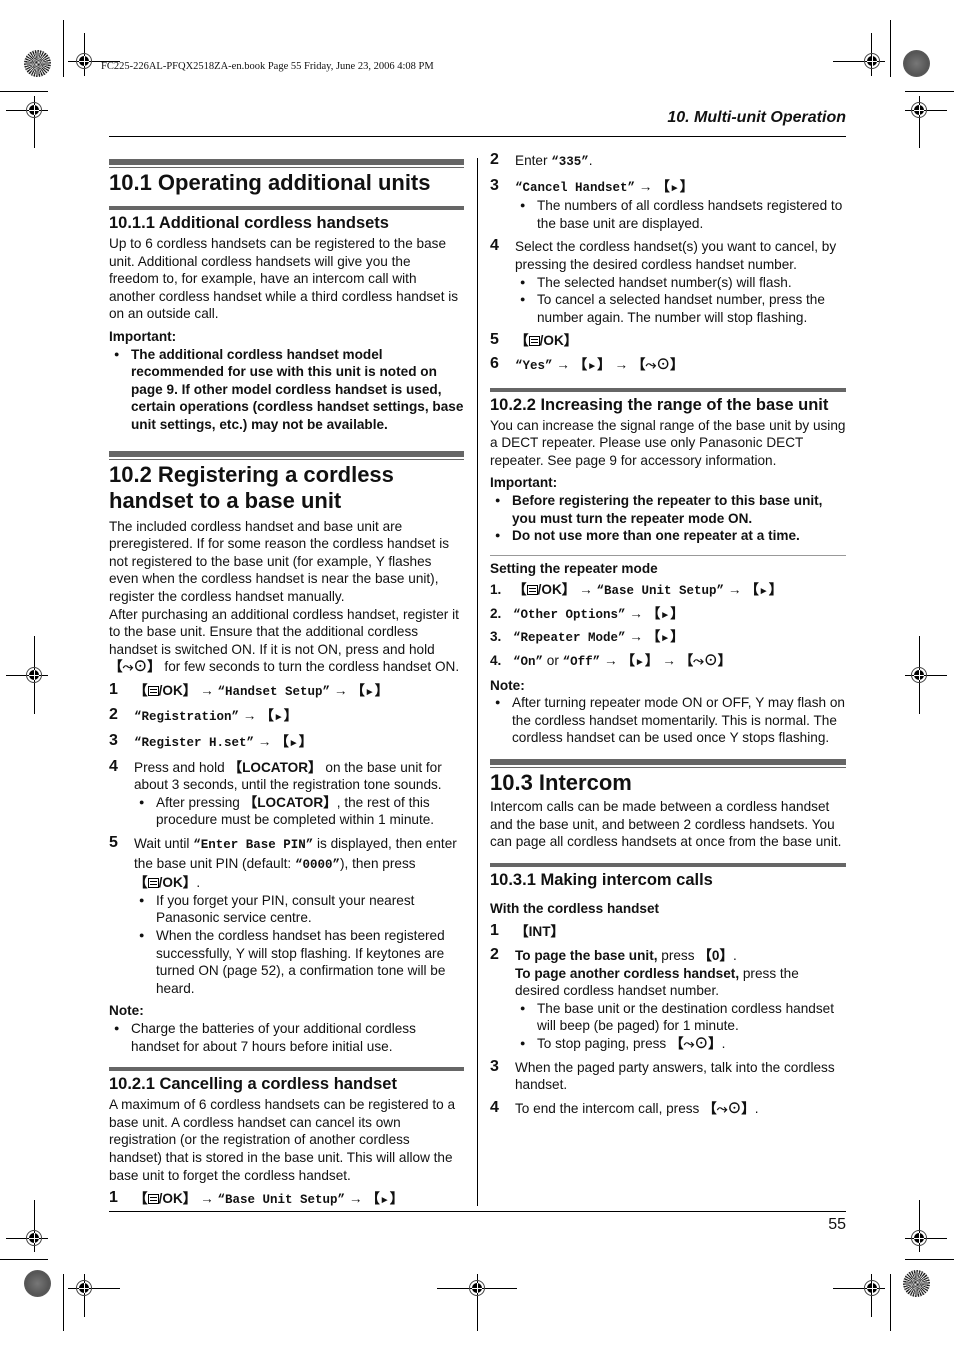 Image resolution: width=954 pixels, height=1351 pixels. Describe the element at coordinates (601, 879) in the screenshot. I see `subsection-title-10-3-1: 10.3.1 Making intercom calls` at that location.